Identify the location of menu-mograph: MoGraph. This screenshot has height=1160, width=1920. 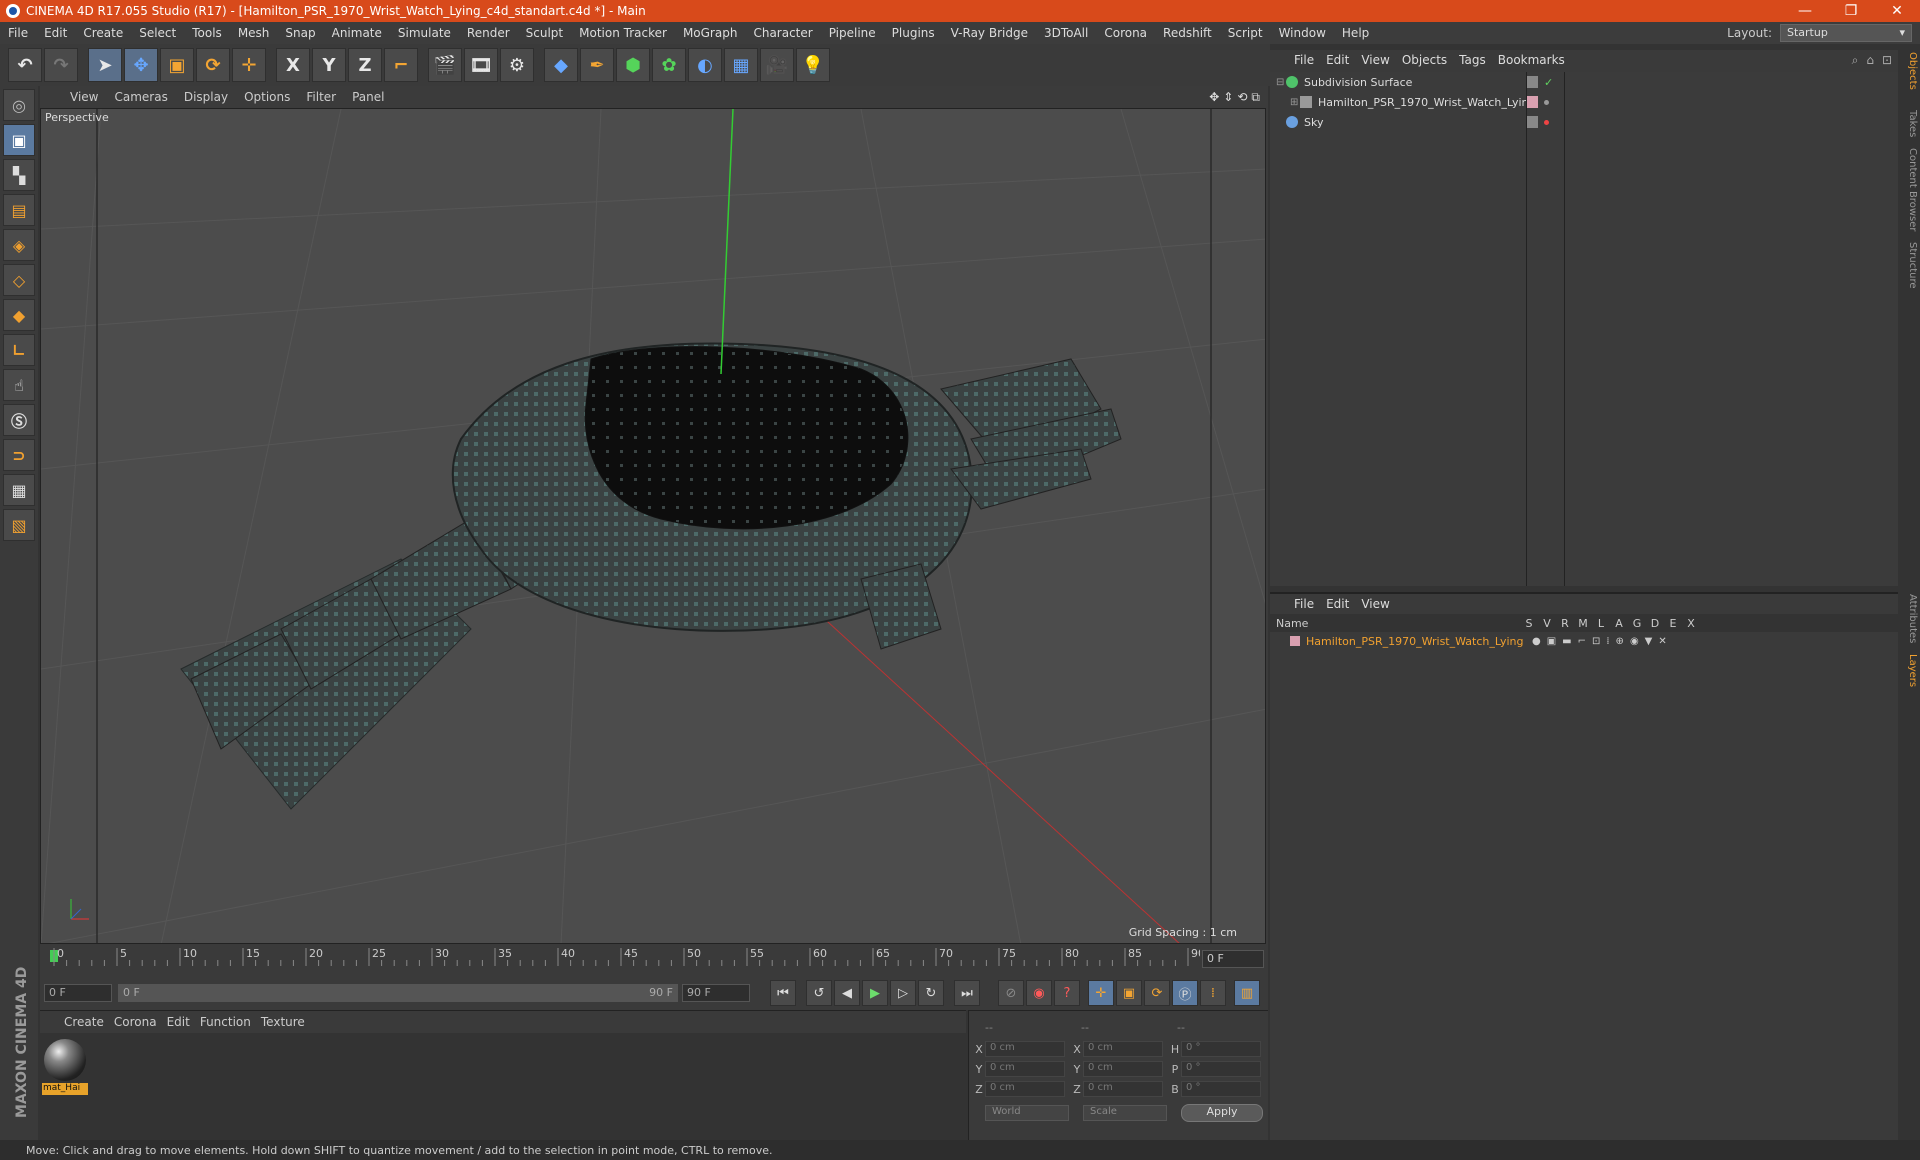
(710, 33).